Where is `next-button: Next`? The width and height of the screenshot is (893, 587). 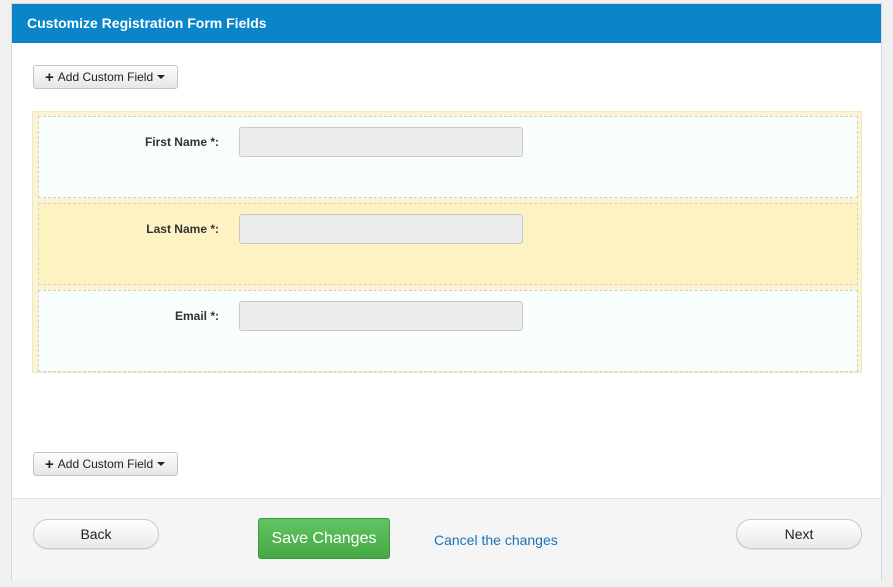
next-button: Next is located at coordinates (799, 534).